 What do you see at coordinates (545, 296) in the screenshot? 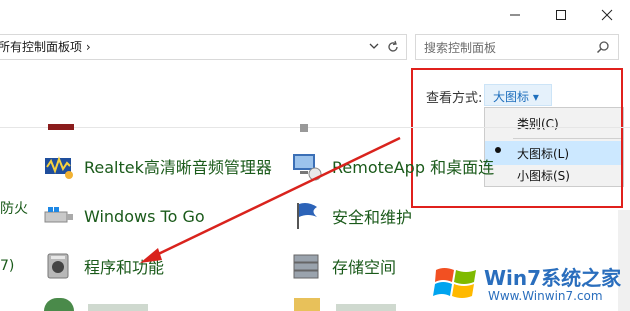
I see `watermark-url: Www.Winwin7.com` at bounding box center [545, 296].